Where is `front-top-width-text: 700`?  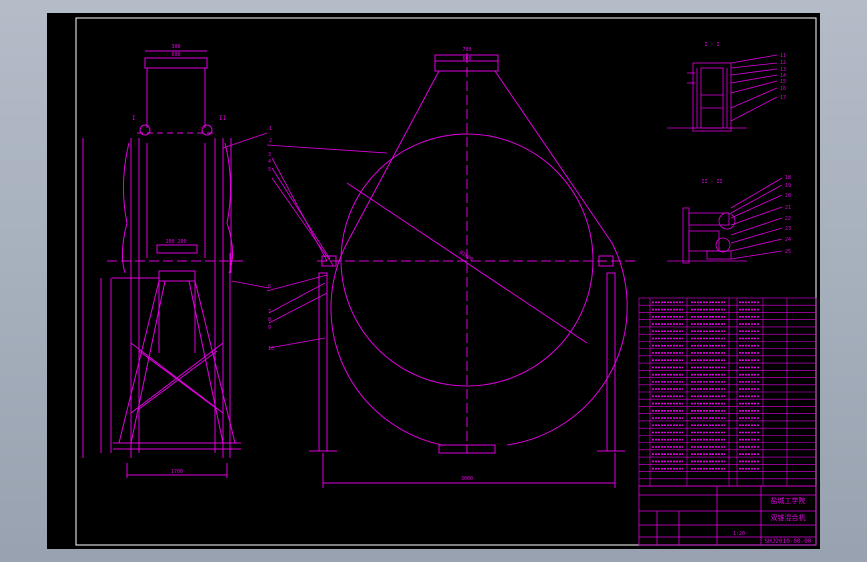
front-top-width-text: 700 is located at coordinates (466, 50).